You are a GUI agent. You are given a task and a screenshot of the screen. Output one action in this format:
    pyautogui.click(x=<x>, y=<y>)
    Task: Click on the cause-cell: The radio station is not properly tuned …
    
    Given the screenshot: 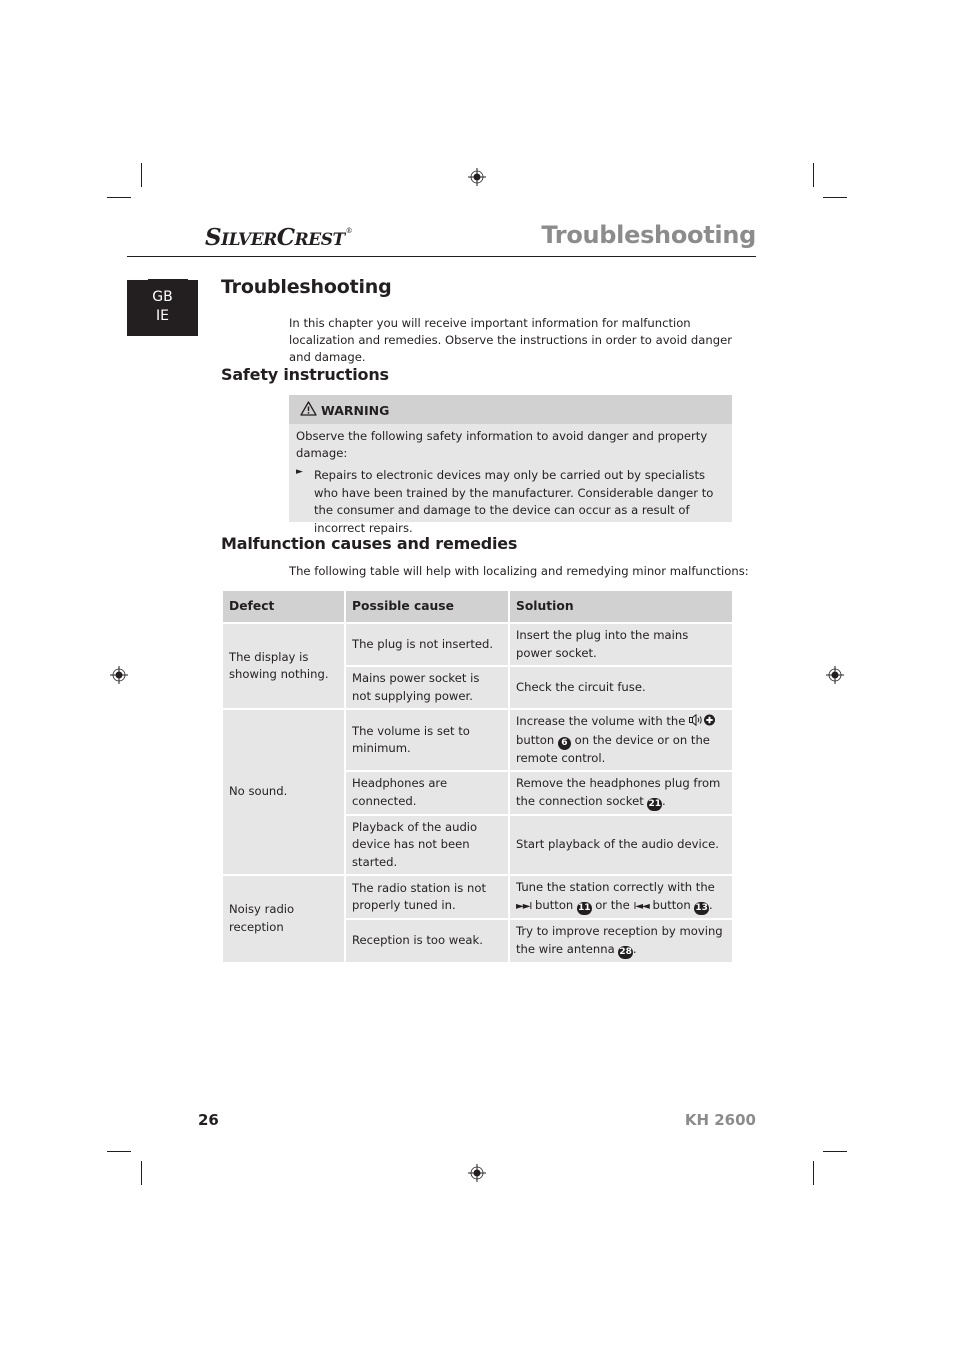 What is the action you would take?
    pyautogui.click(x=427, y=897)
    